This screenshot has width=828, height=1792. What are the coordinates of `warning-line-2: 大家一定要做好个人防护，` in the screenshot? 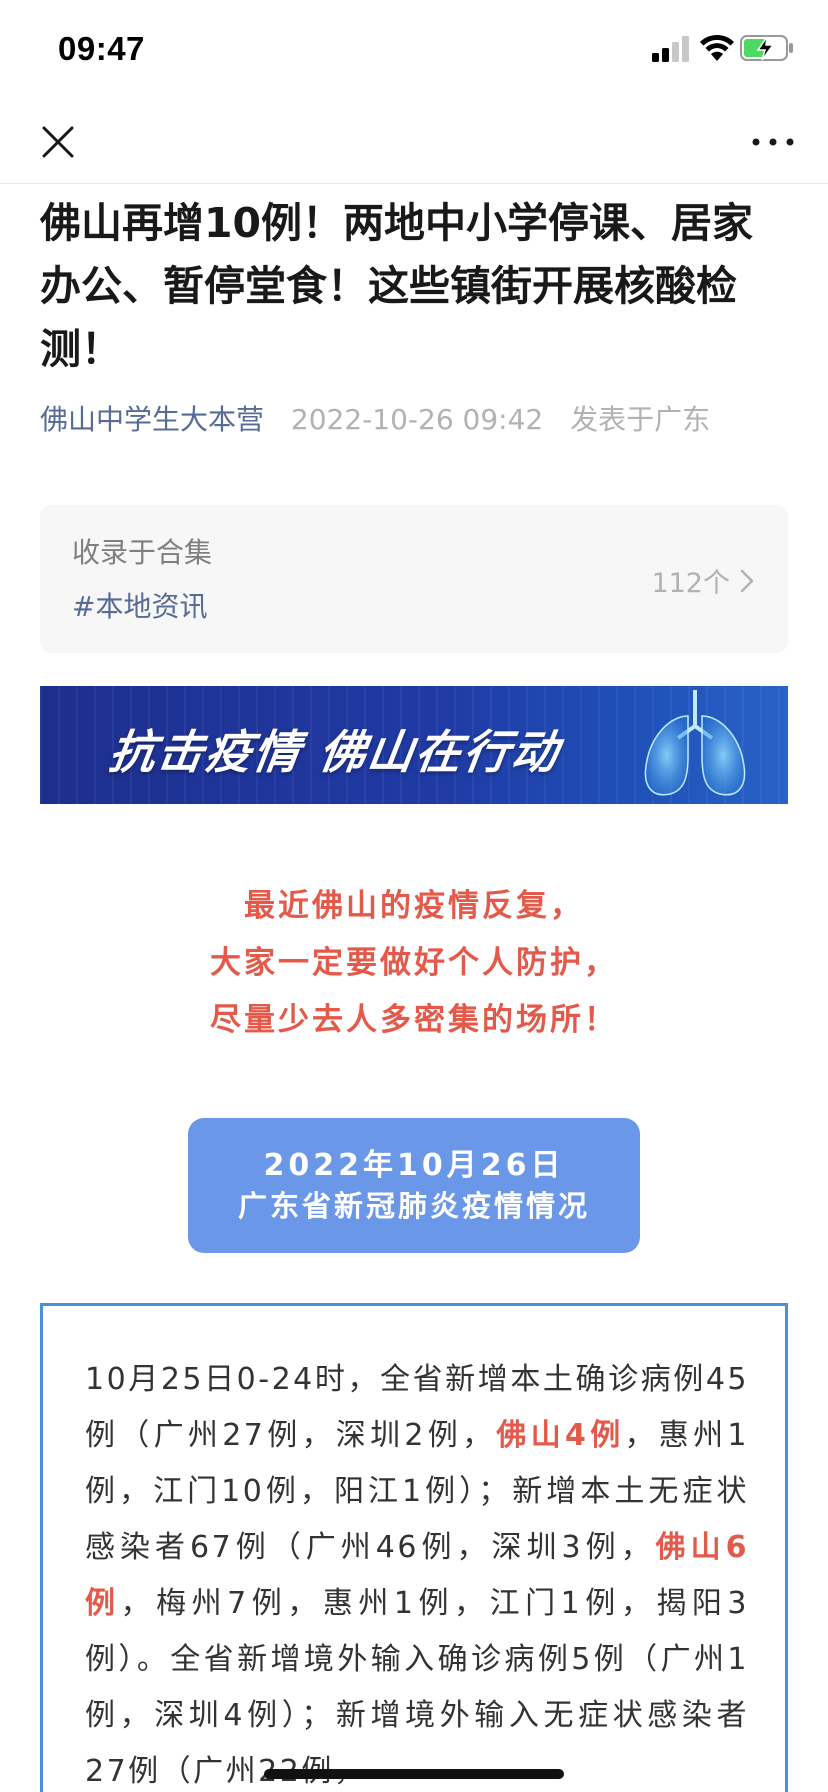 It's located at (414, 963).